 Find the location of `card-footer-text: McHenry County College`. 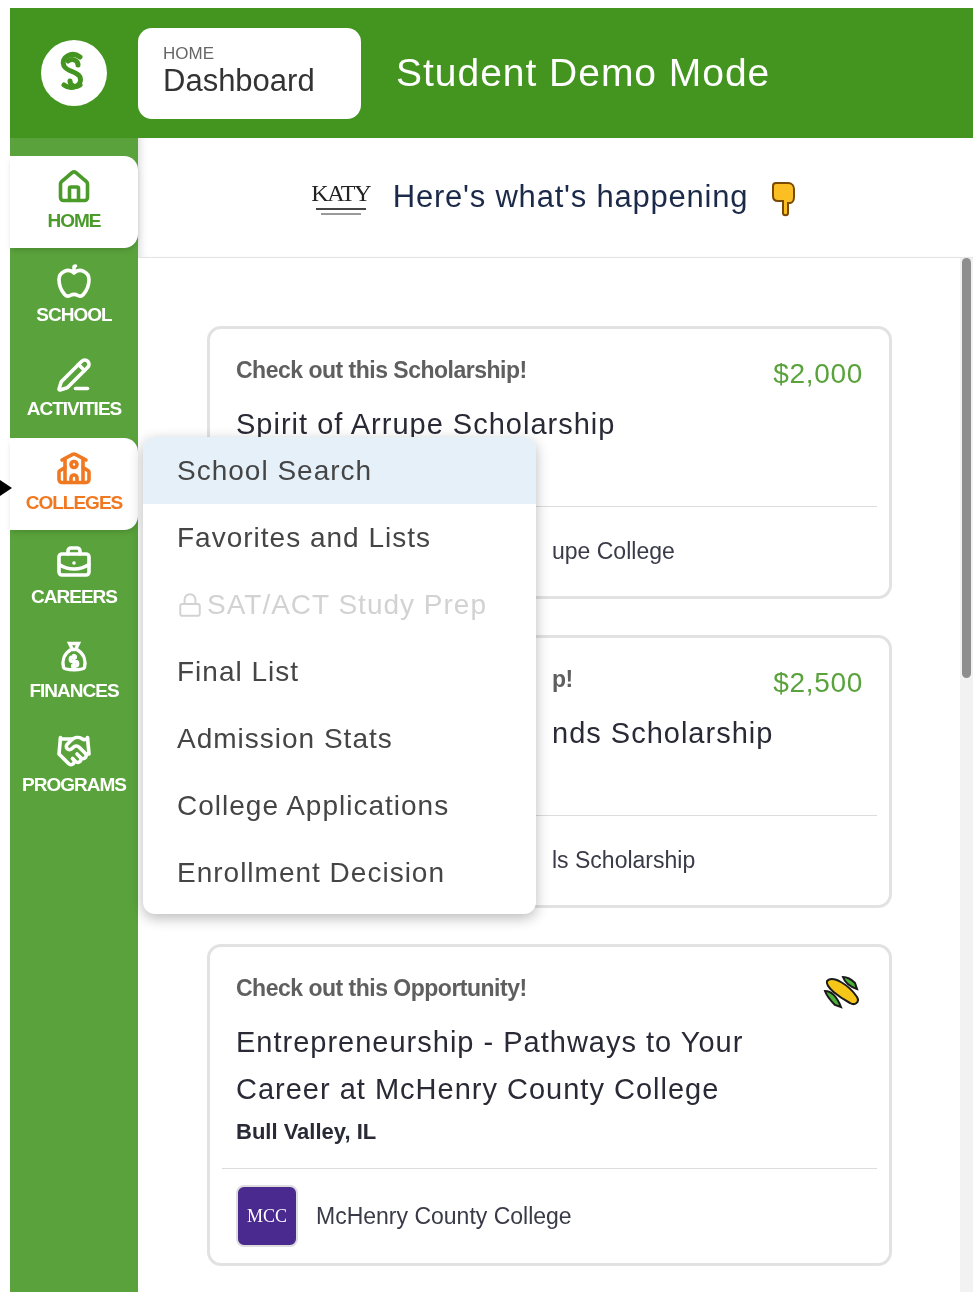

card-footer-text: McHenry County College is located at coordinates (444, 1216).